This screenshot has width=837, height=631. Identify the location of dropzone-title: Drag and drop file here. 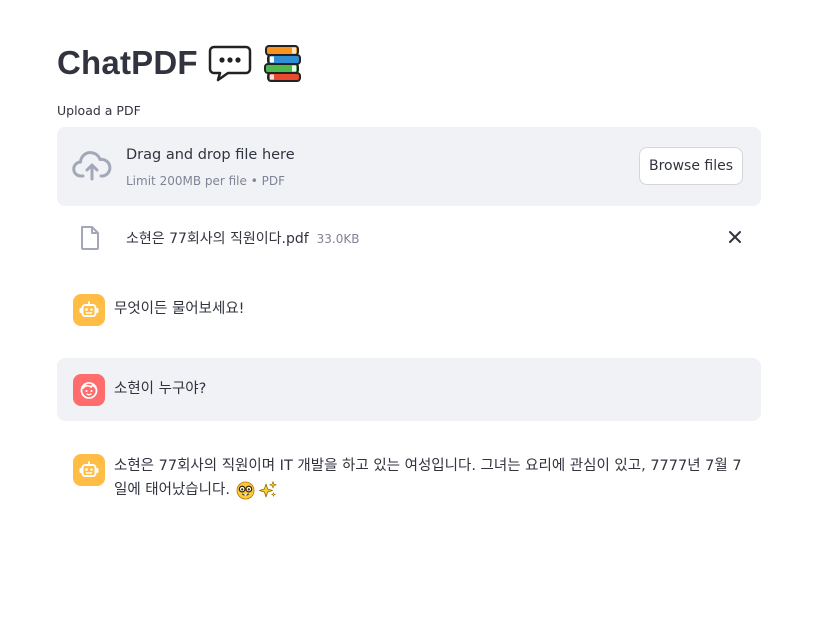
(210, 155).